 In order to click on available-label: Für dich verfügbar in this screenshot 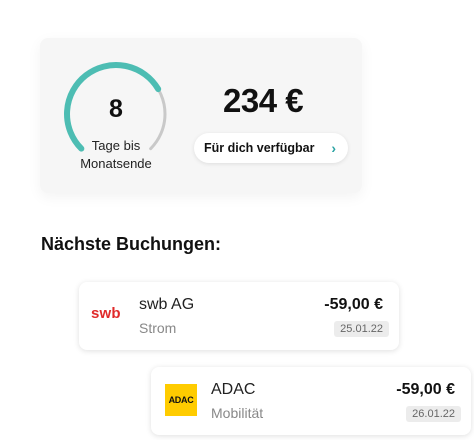, I will do `click(259, 148)`.